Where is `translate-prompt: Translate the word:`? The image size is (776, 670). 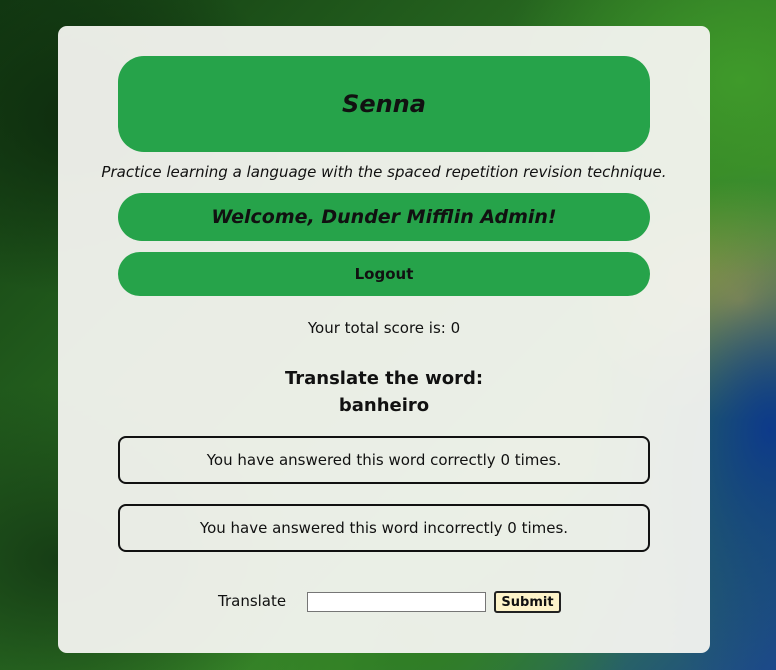
translate-prompt: Translate the word: is located at coordinates (384, 378).